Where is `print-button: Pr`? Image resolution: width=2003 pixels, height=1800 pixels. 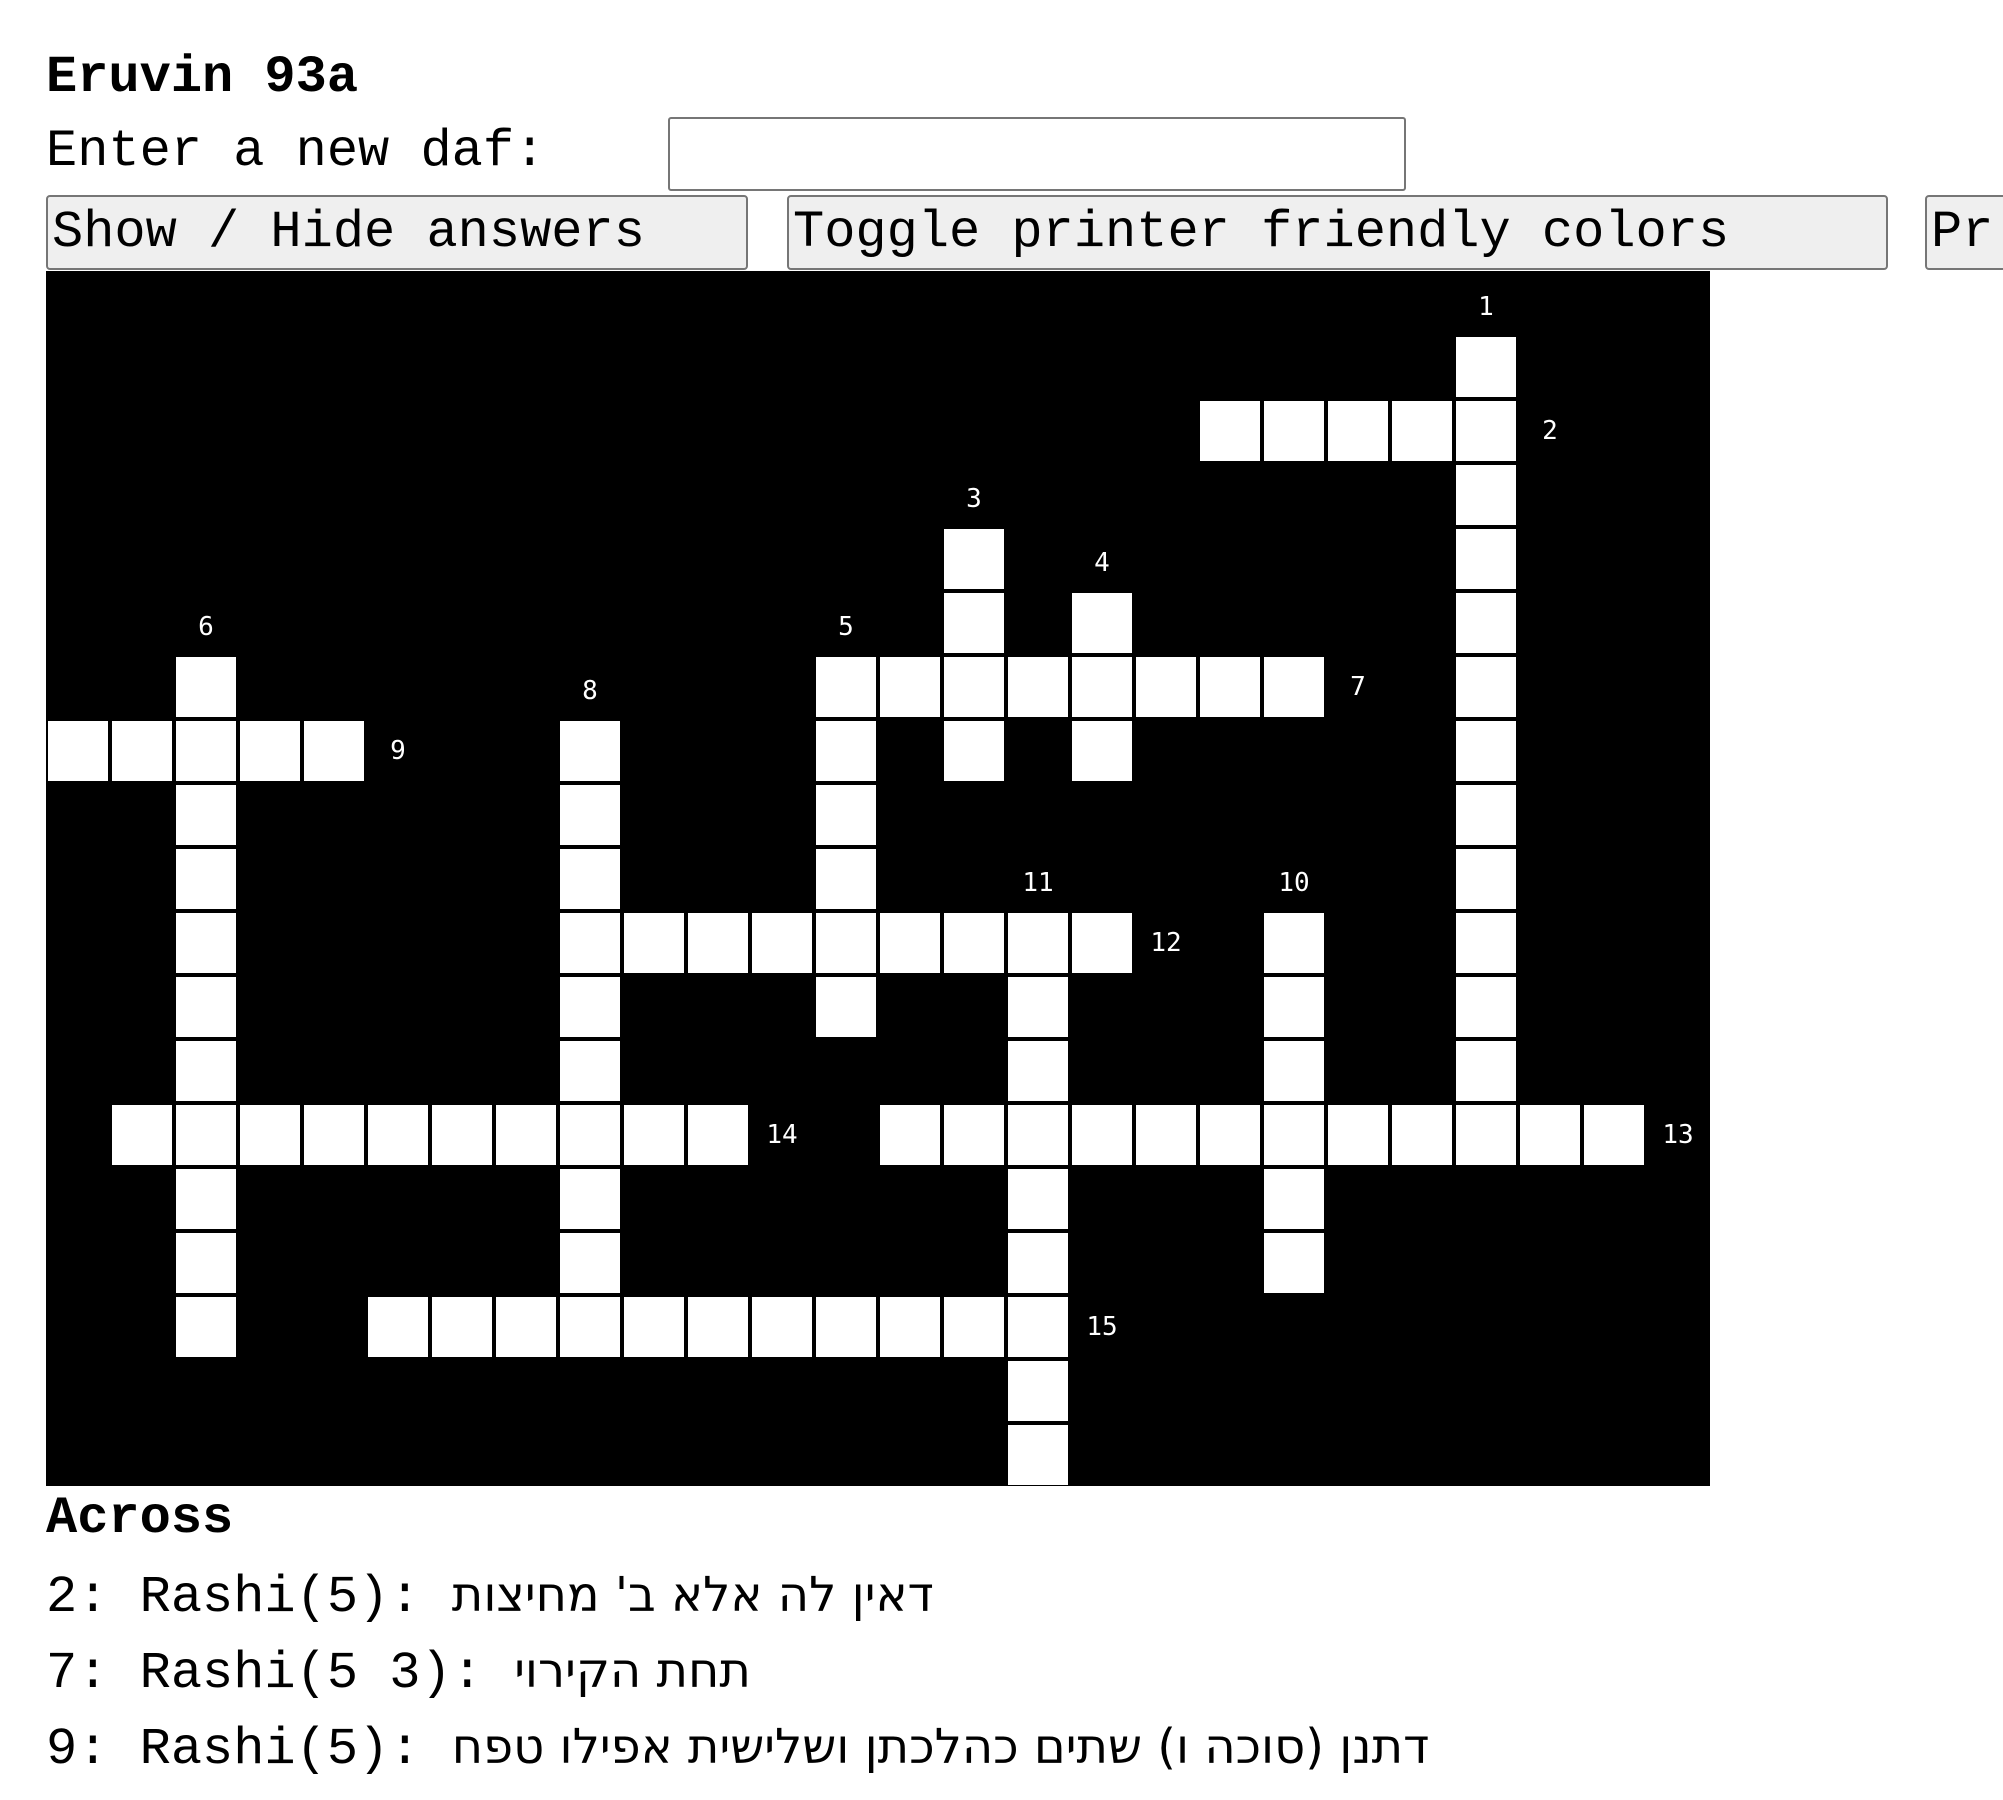 print-button: Pr is located at coordinates (1964, 232).